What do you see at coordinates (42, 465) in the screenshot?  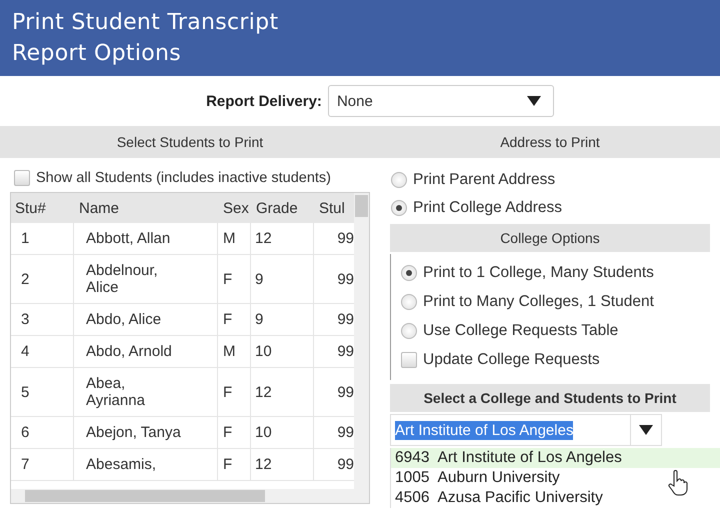 I see `table-cell: 7` at bounding box center [42, 465].